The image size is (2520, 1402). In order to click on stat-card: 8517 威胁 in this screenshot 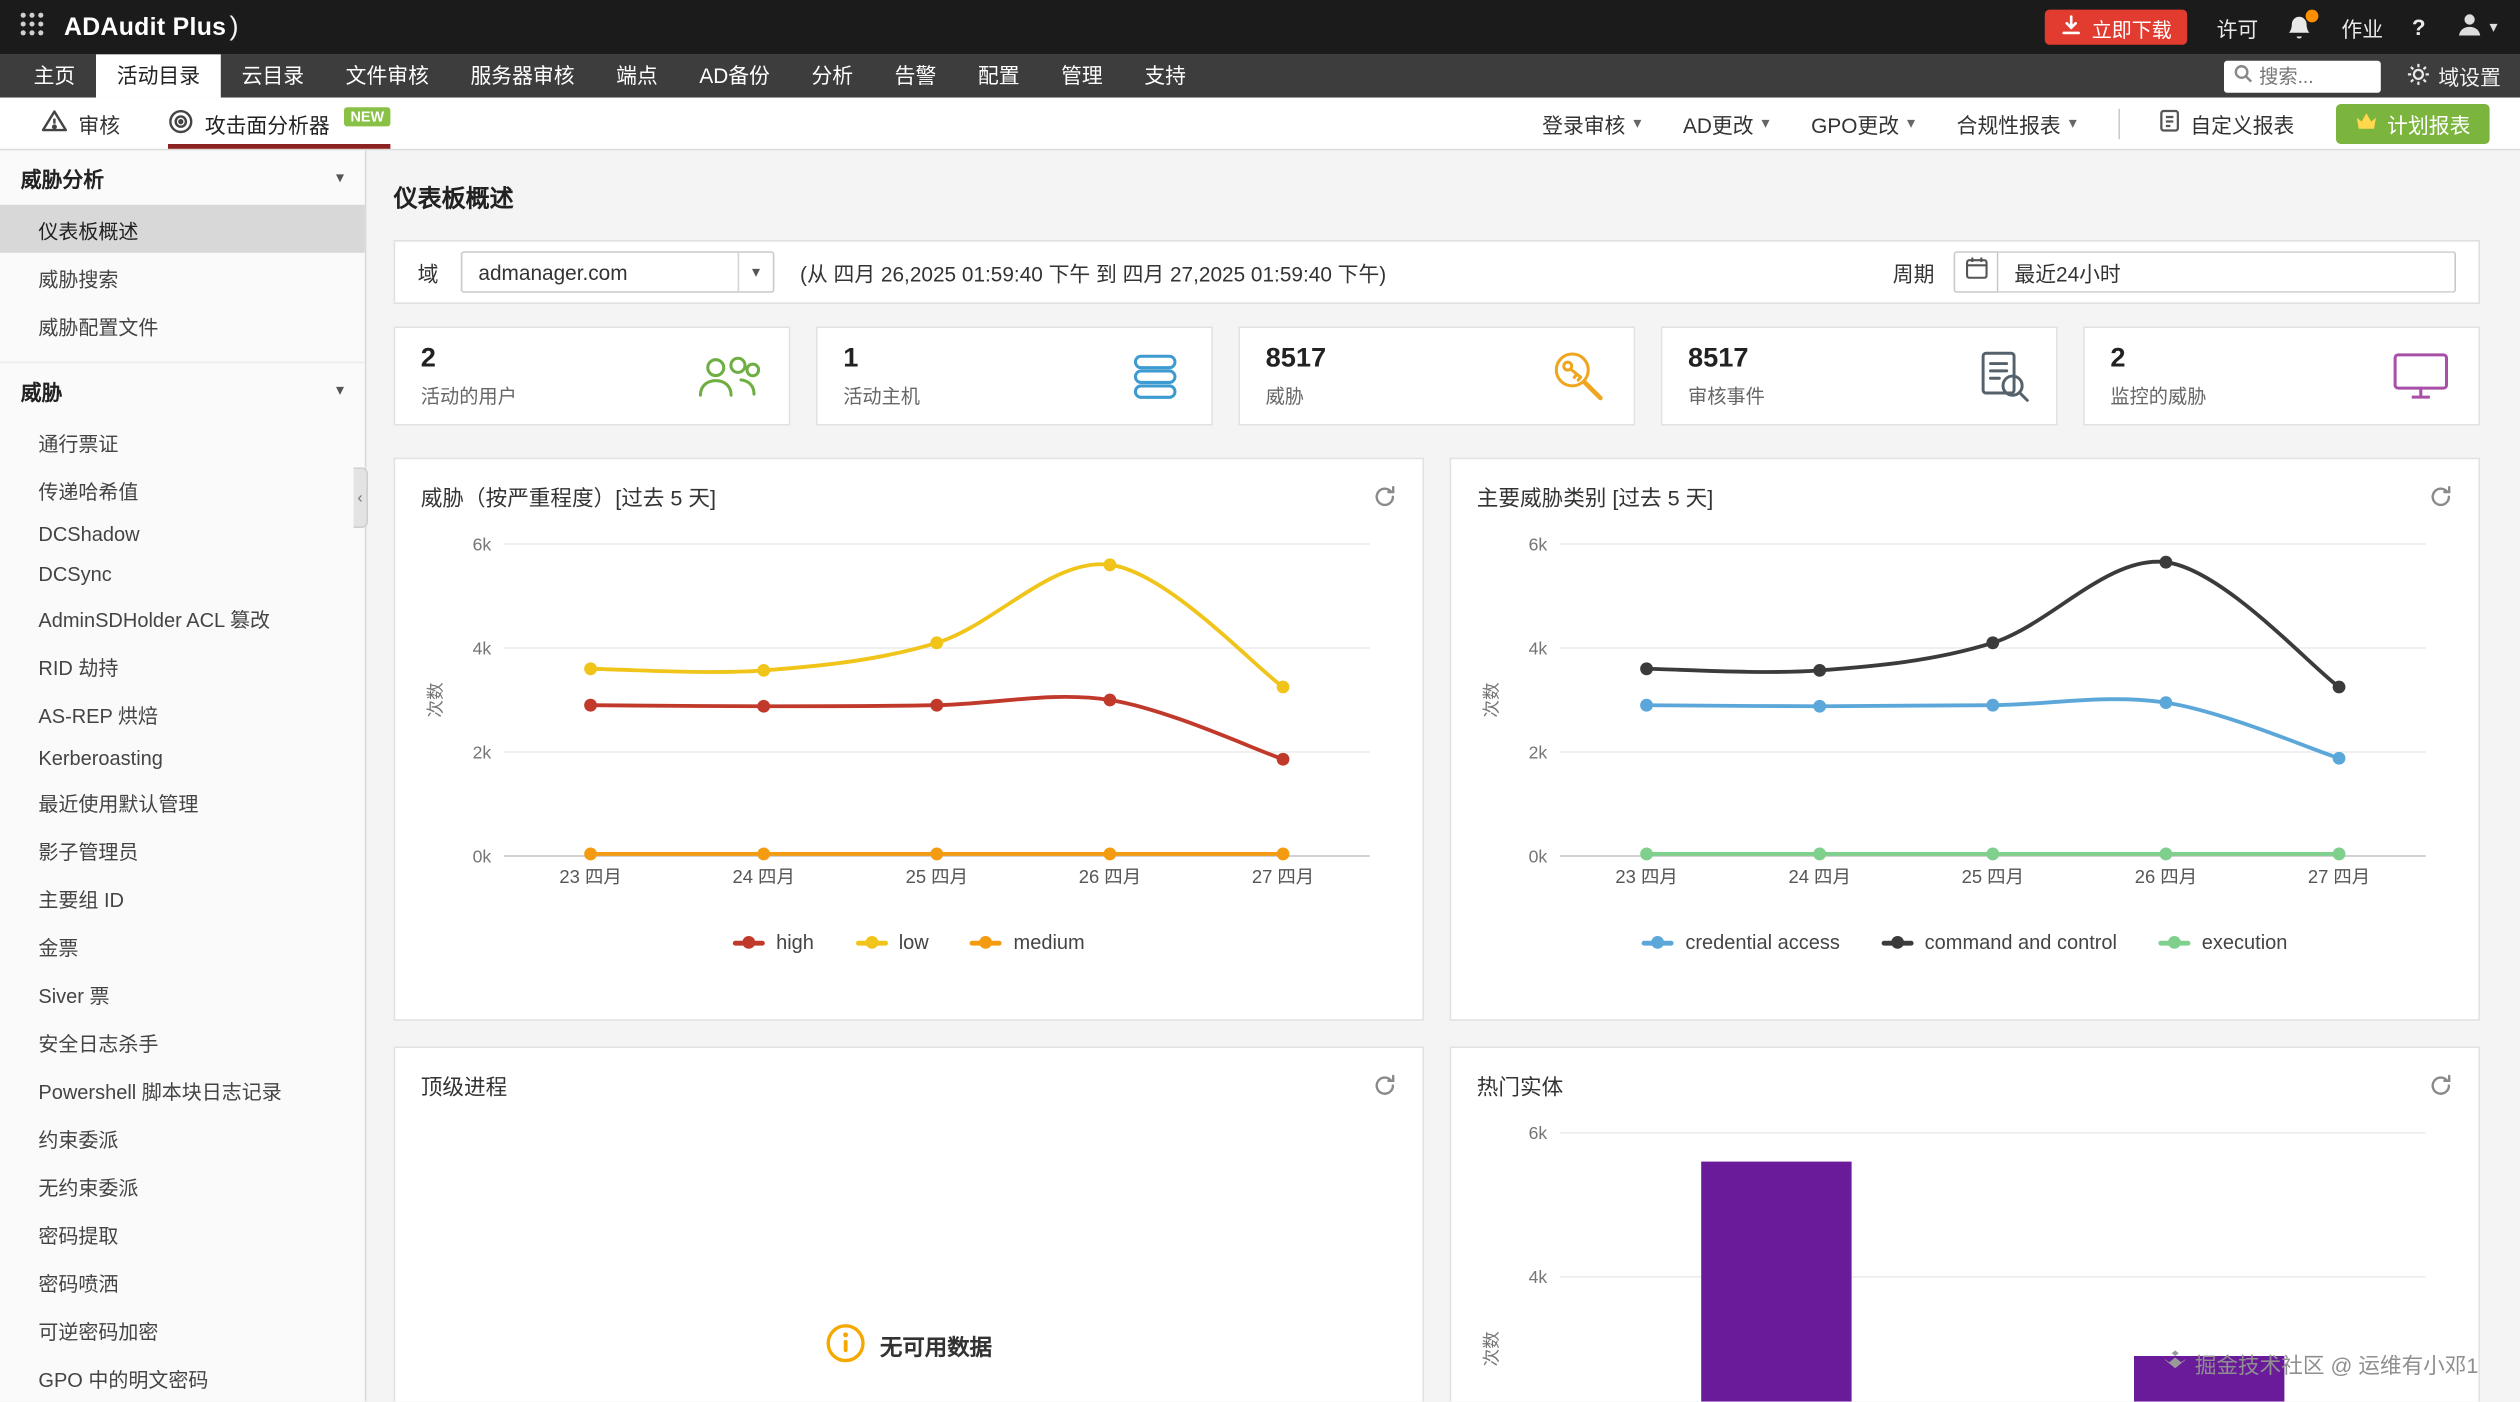, I will do `click(1437, 376)`.